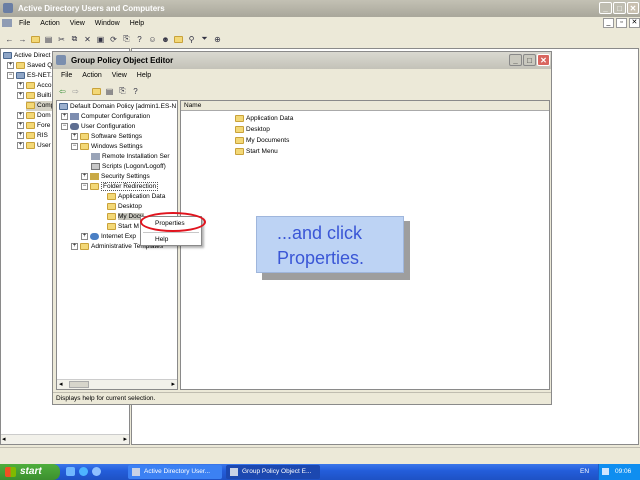 Image resolution: width=640 pixels, height=480 pixels. I want to click on up-folder-icon, so click(35, 39).